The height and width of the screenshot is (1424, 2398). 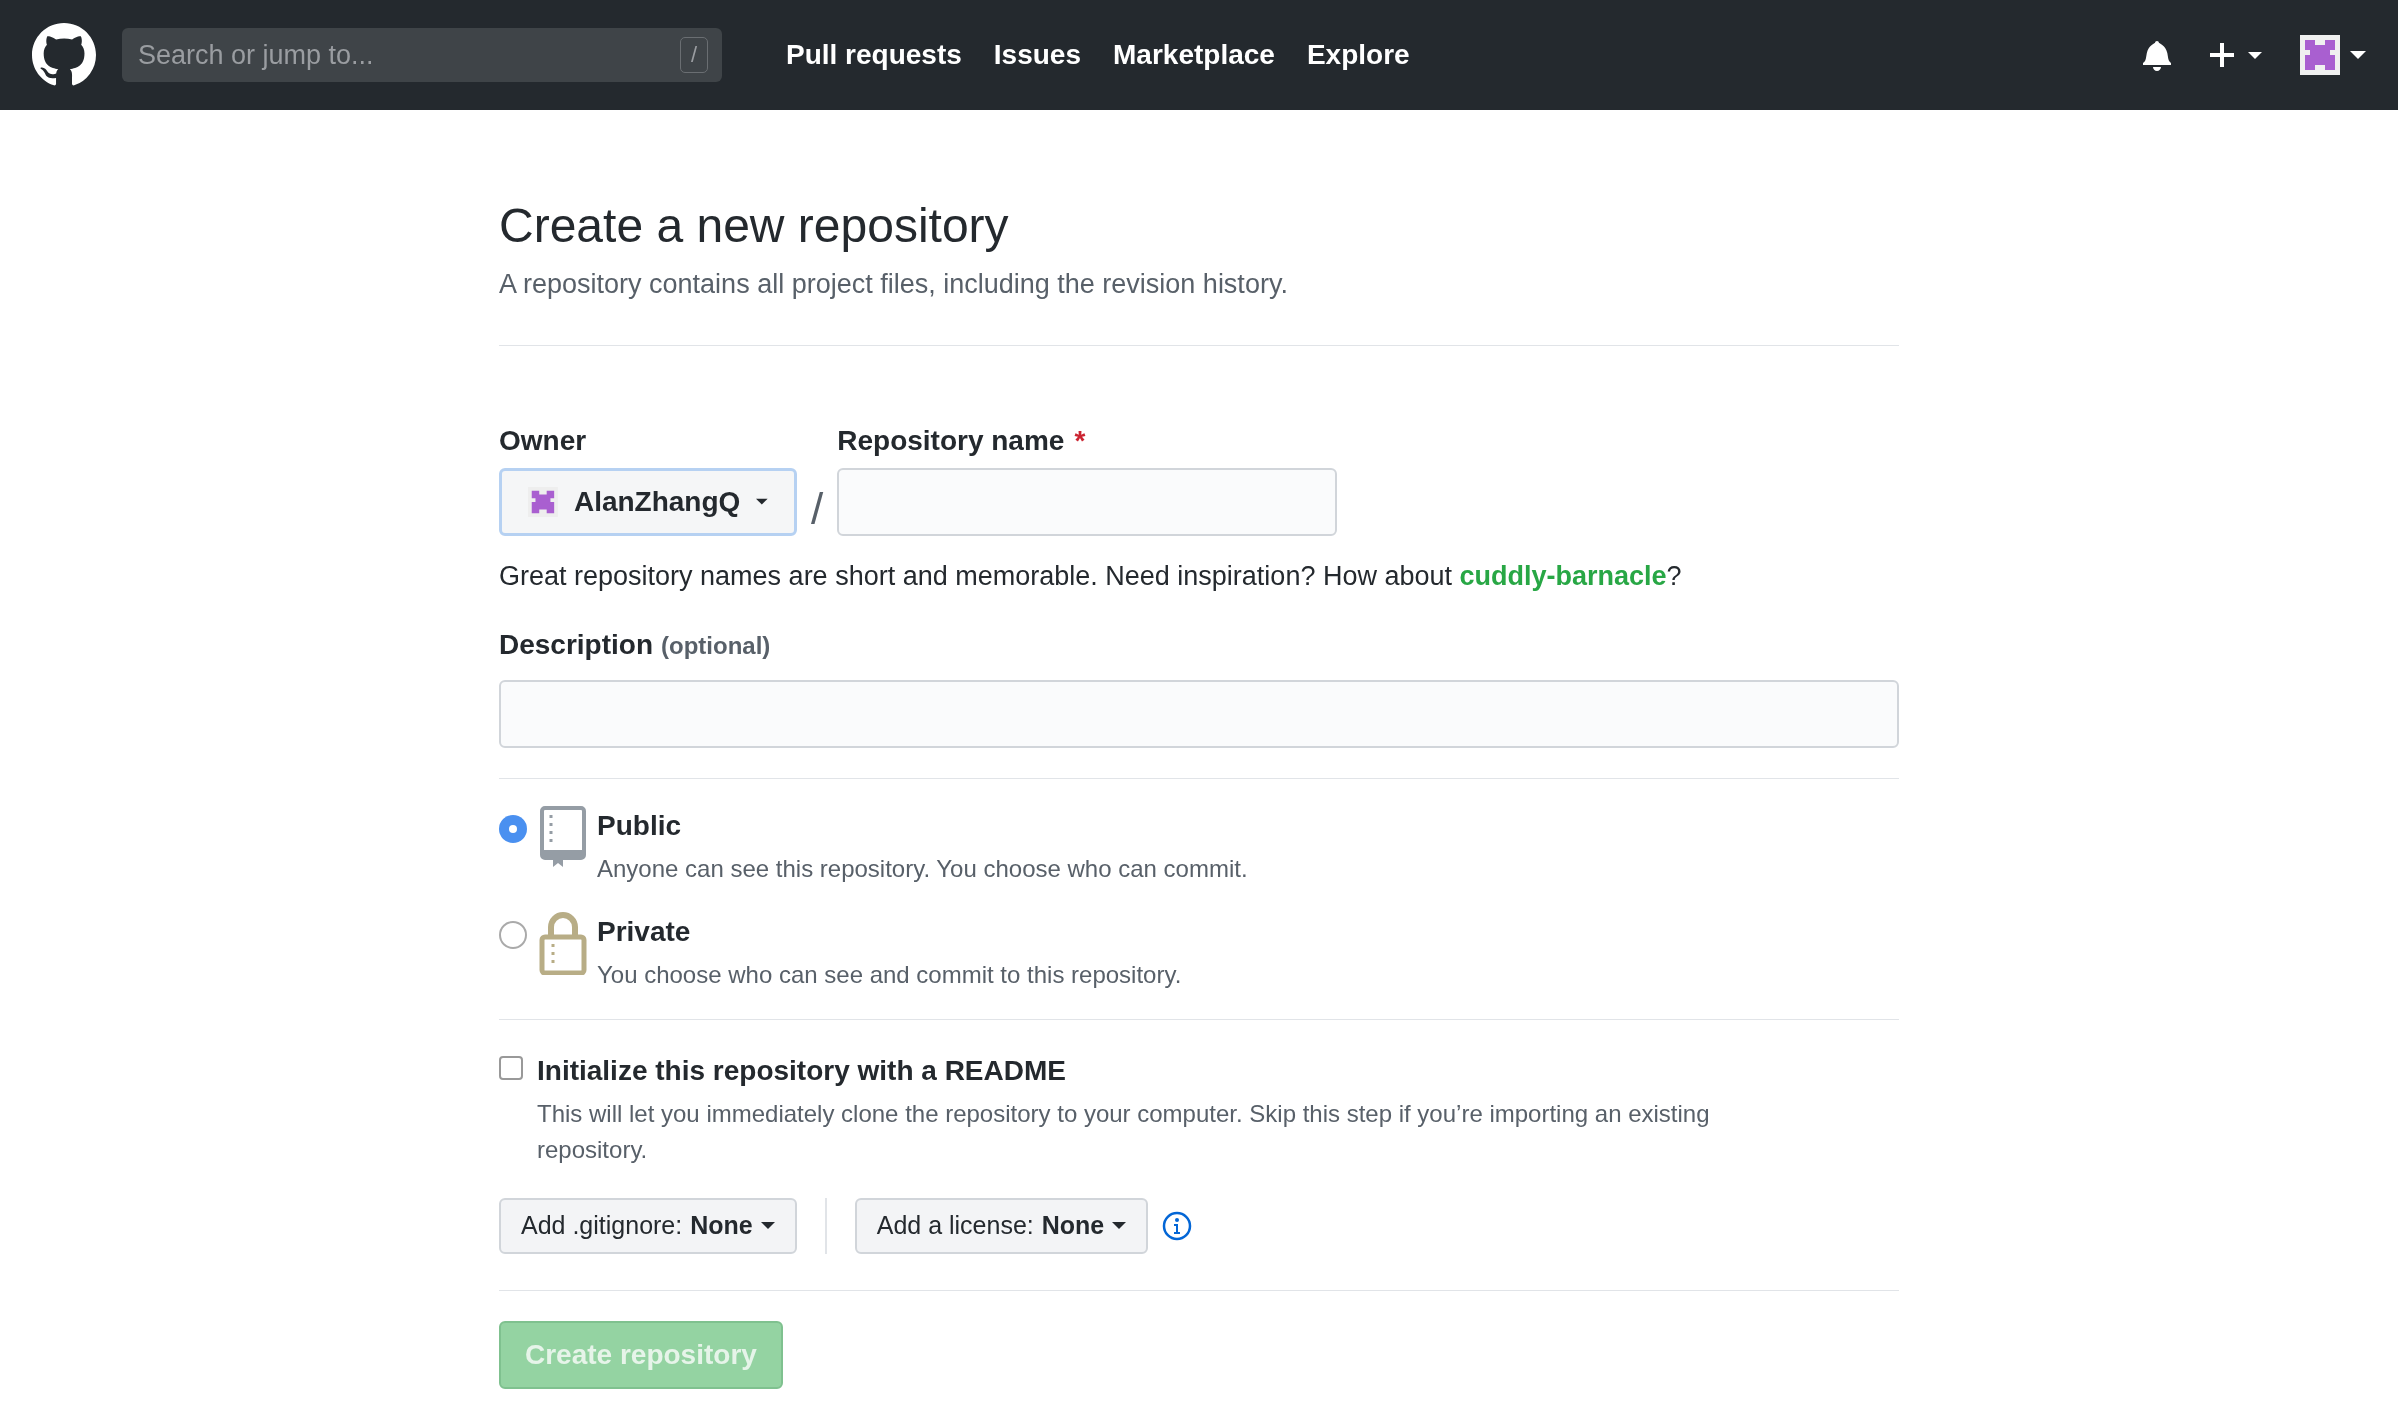 I want to click on readme-description: This will let you immediately clone the repository to your computer. Skip this step if you’re importing an existing repository., so click(x=1124, y=1132).